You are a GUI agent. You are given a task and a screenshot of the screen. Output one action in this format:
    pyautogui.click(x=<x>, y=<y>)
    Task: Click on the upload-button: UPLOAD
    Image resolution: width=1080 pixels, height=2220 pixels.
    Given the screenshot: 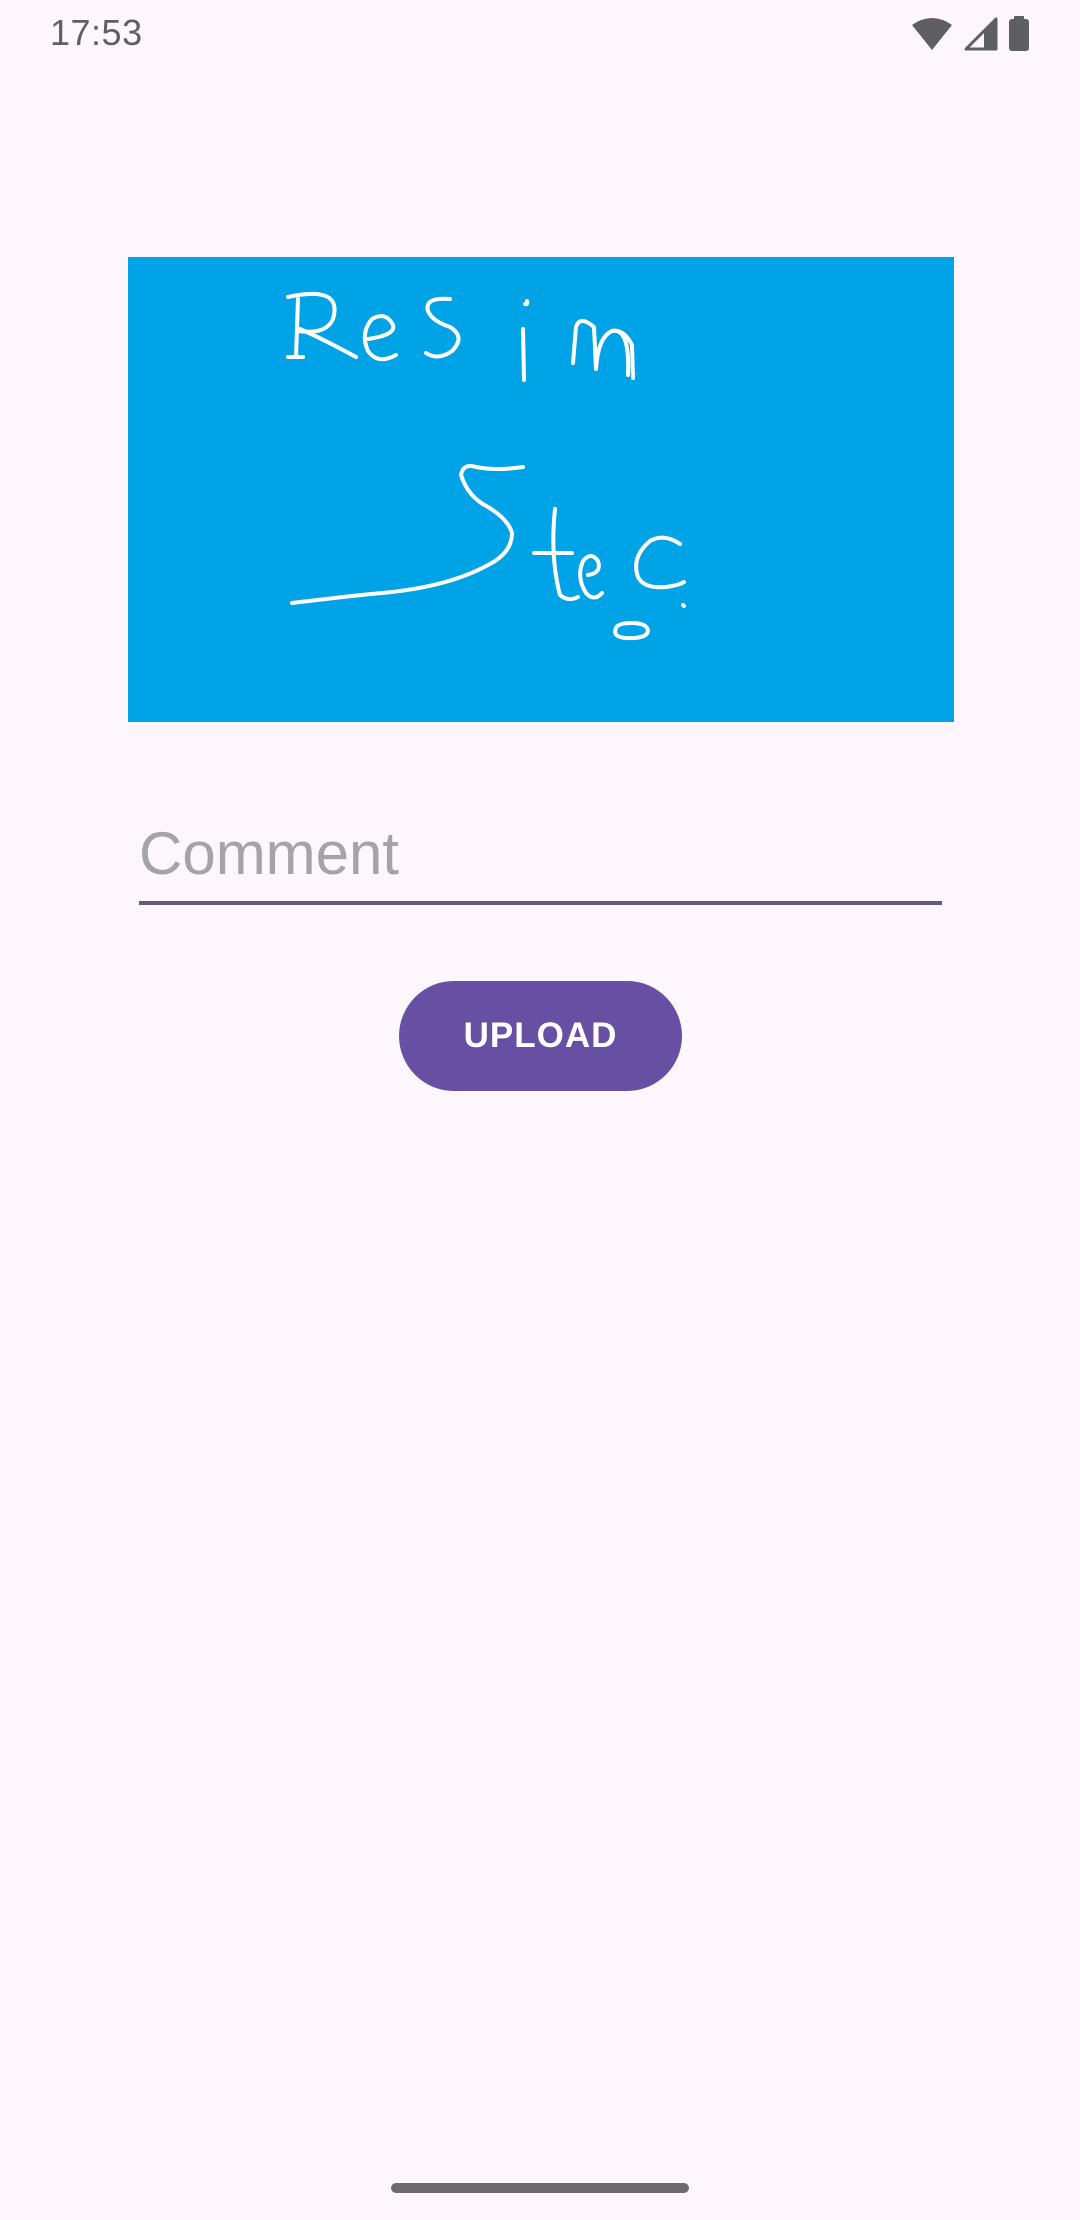 What is the action you would take?
    pyautogui.click(x=540, y=1036)
    